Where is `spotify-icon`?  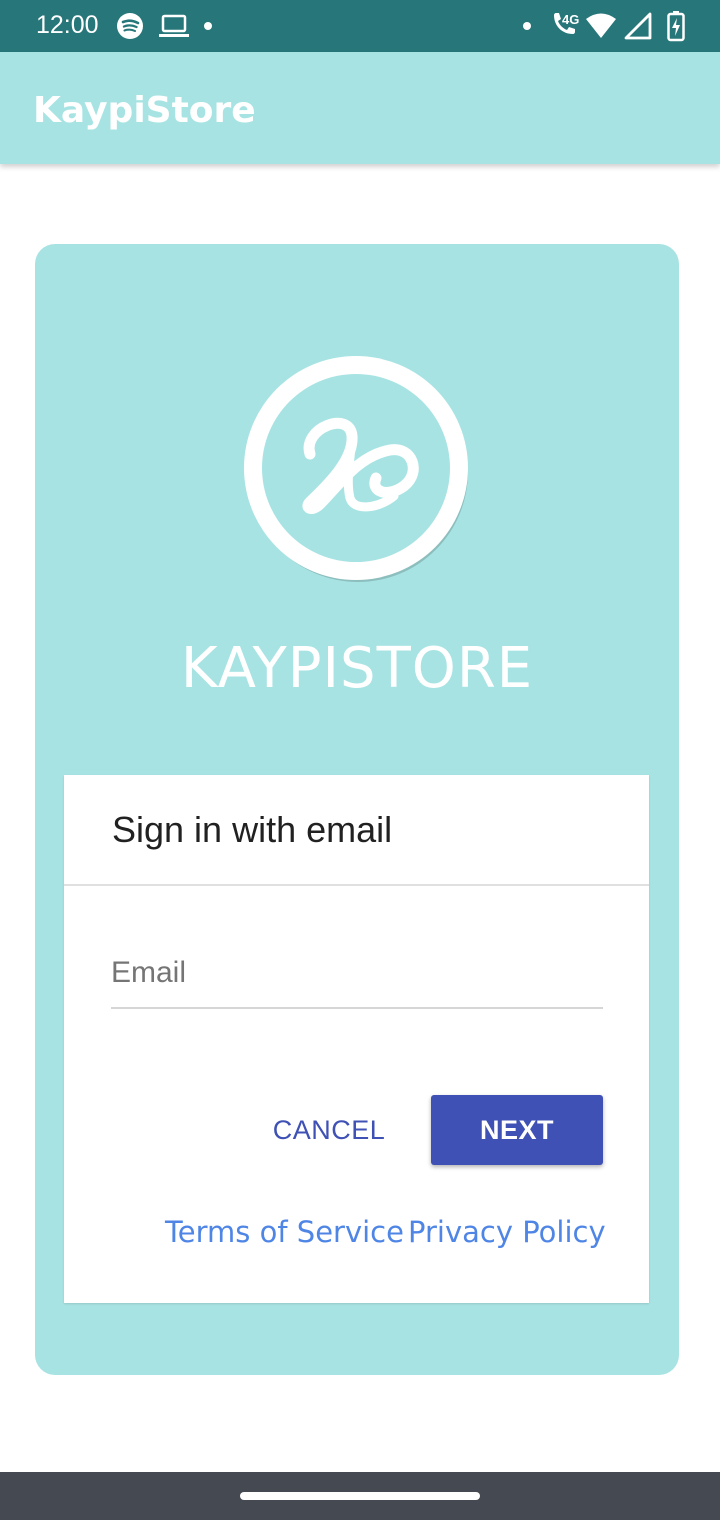 spotify-icon is located at coordinates (130, 26).